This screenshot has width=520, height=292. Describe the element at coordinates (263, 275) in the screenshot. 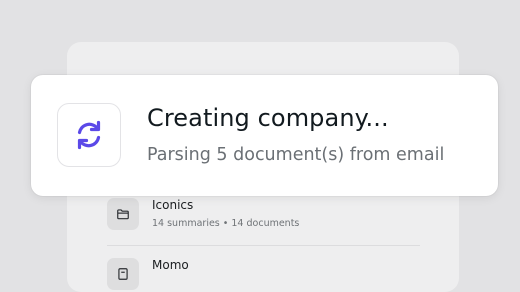

I see `company-list-item: Momo` at that location.